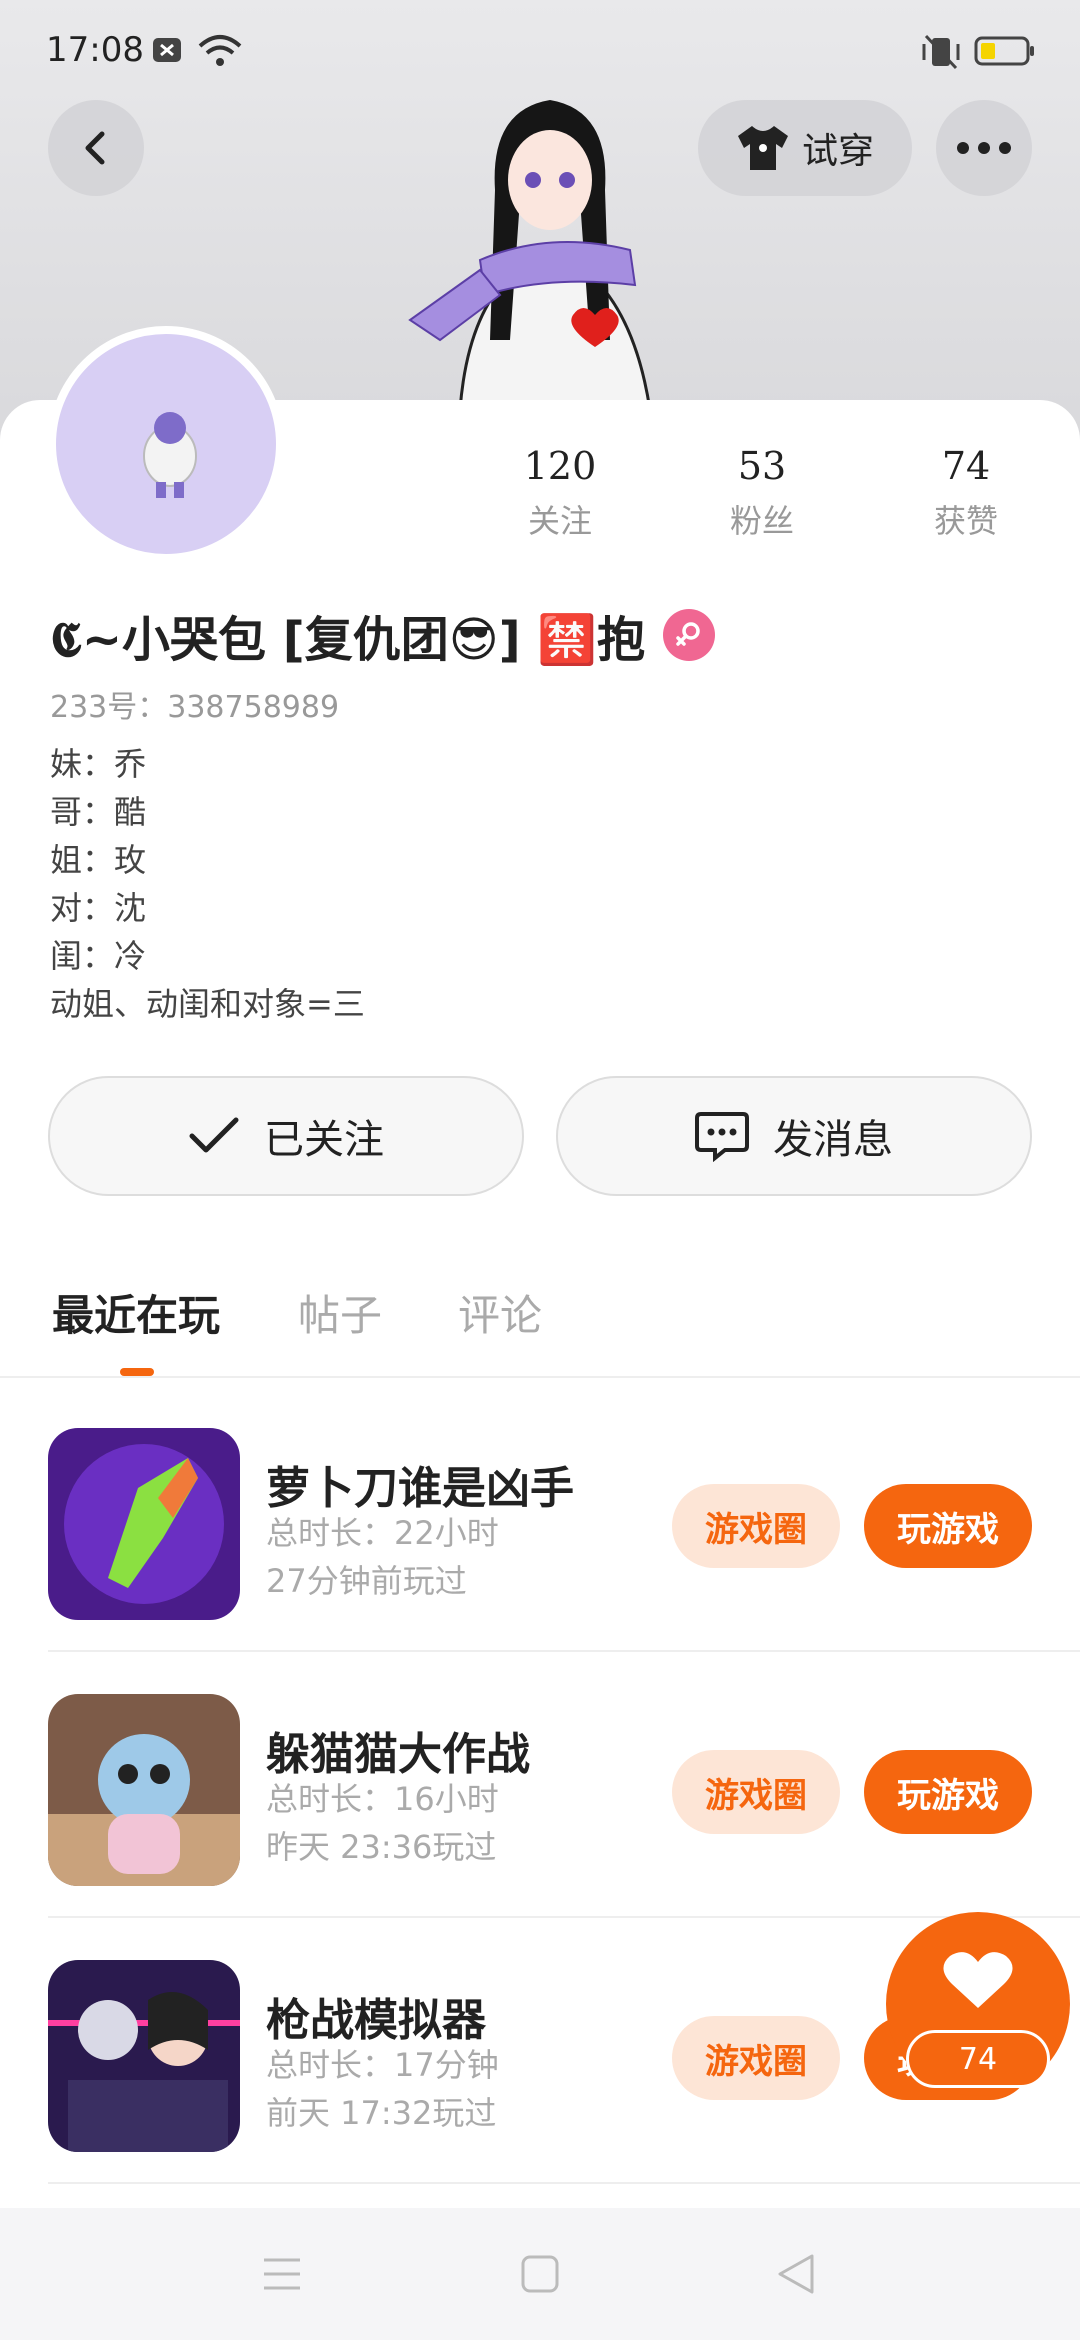  What do you see at coordinates (348, 640) in the screenshot?
I see `profile-name: 𝕮~小哭包 [复仇团😎] 🈲抱` at bounding box center [348, 640].